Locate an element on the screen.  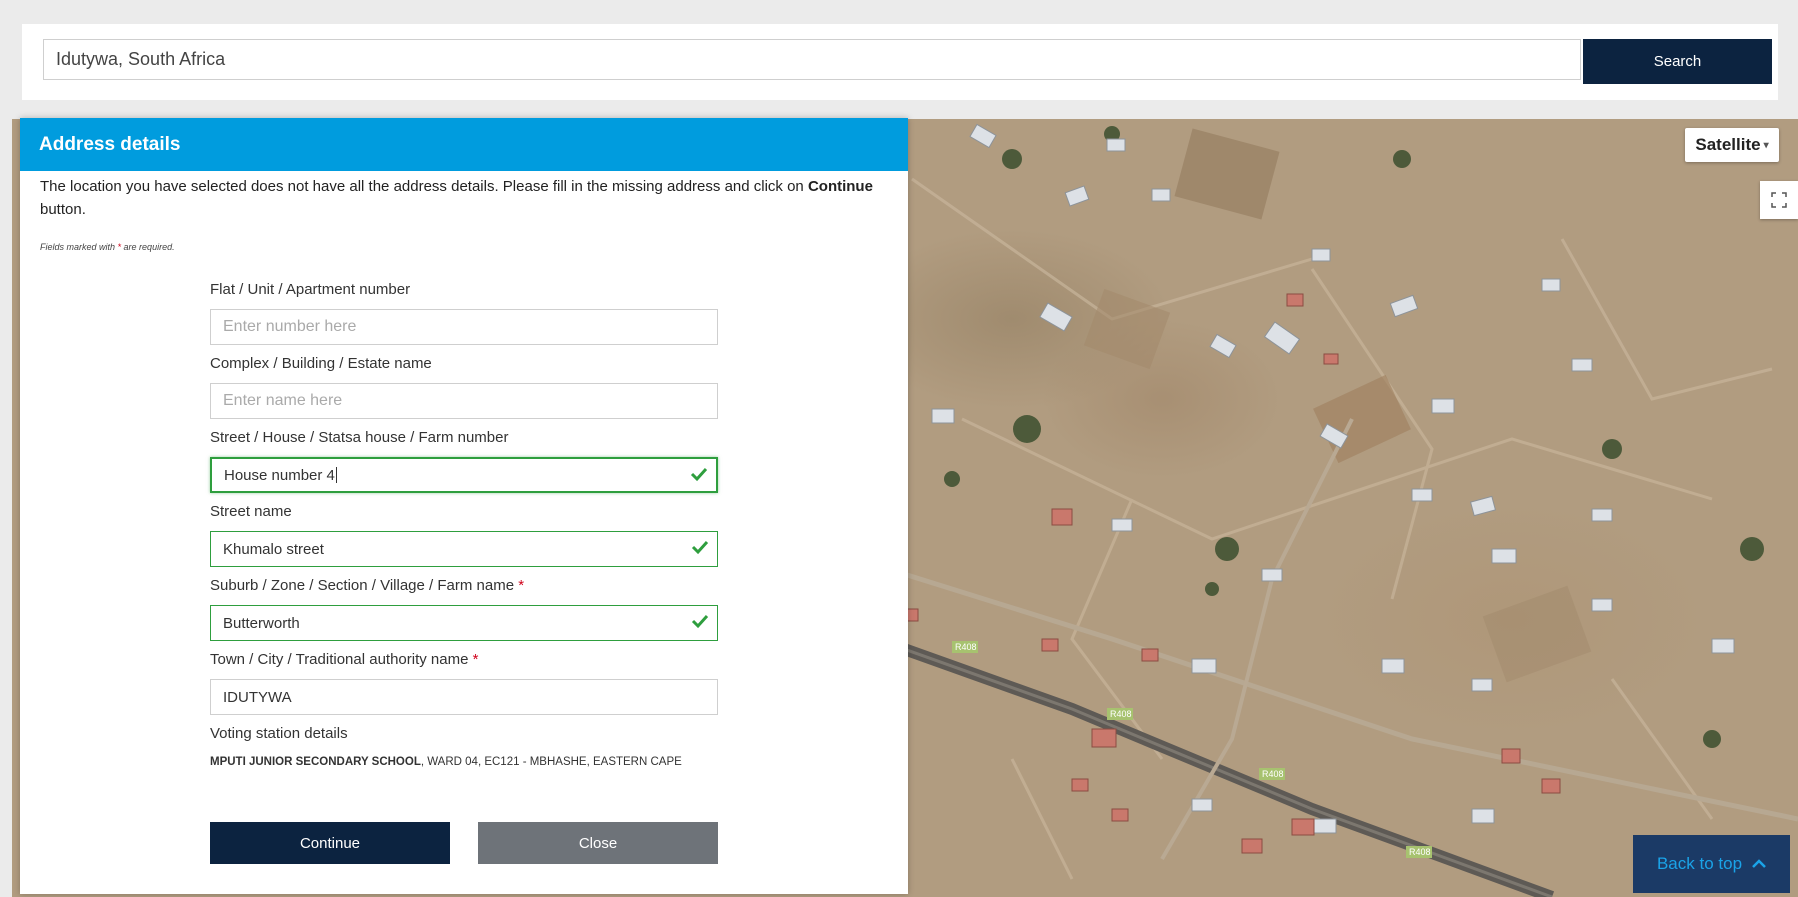
back-to-top-button: Back to top is located at coordinates (1711, 864).